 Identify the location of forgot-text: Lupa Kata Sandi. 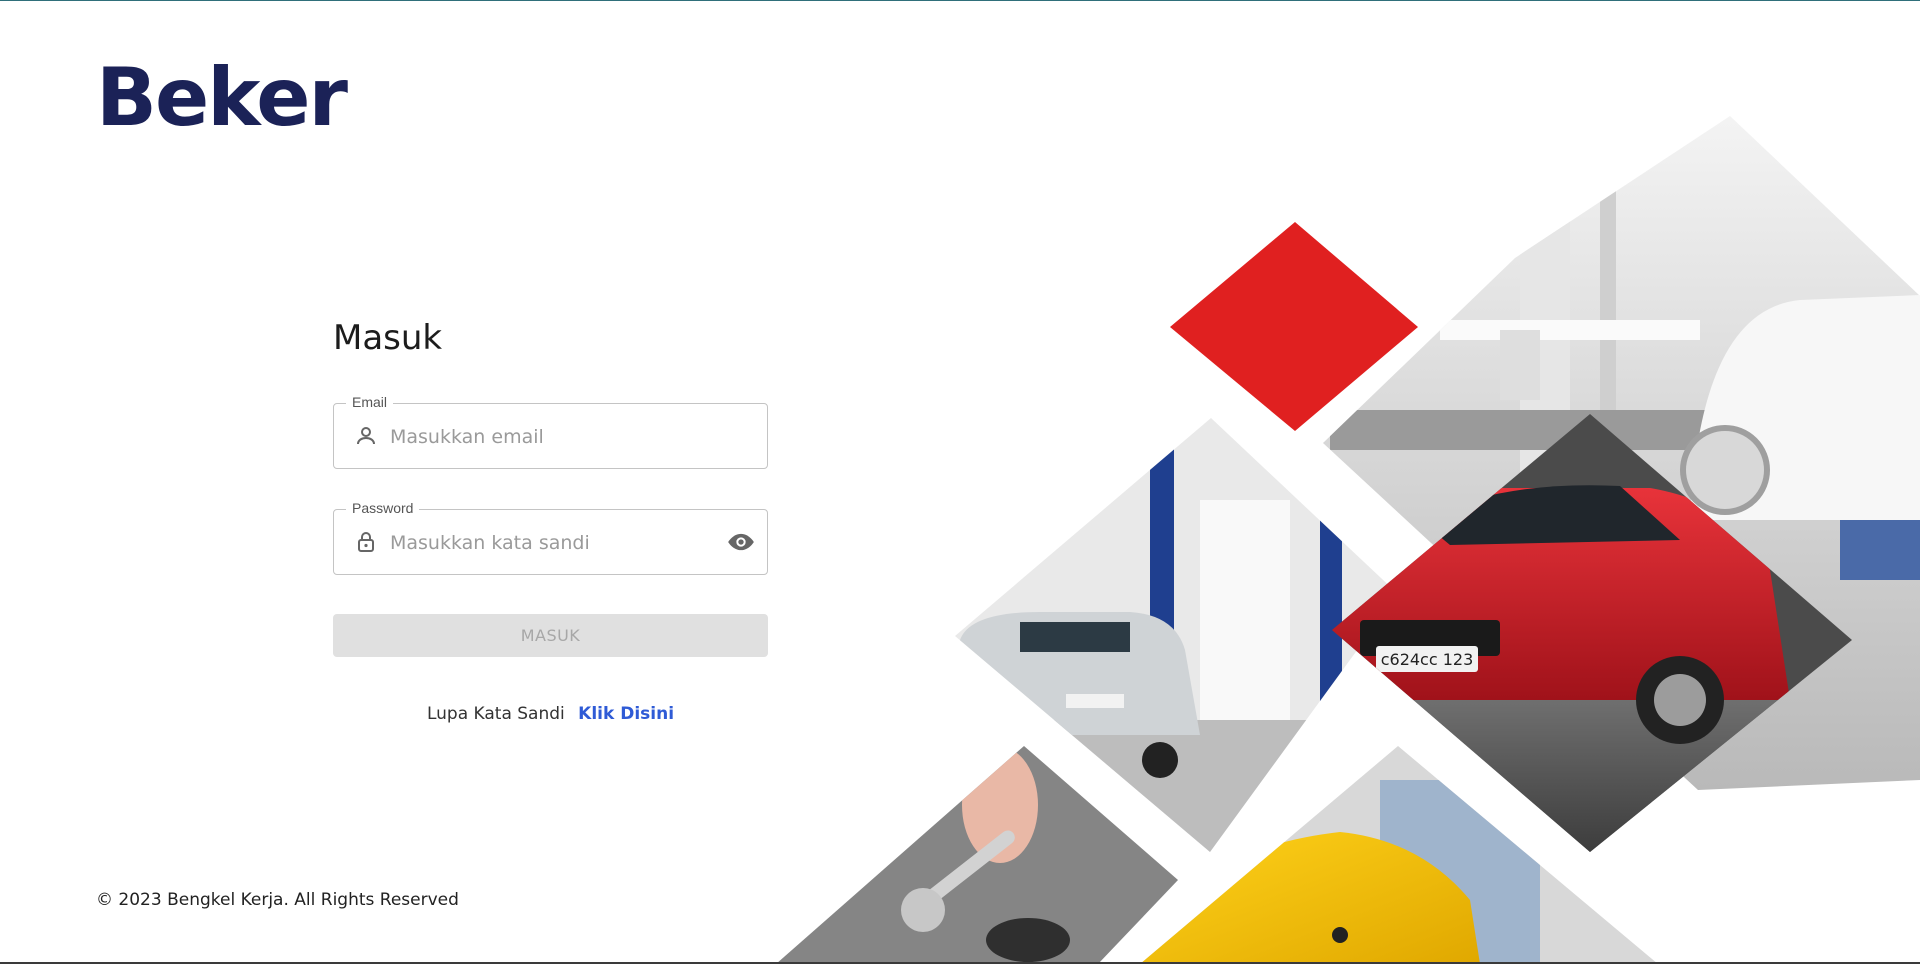
(495, 714).